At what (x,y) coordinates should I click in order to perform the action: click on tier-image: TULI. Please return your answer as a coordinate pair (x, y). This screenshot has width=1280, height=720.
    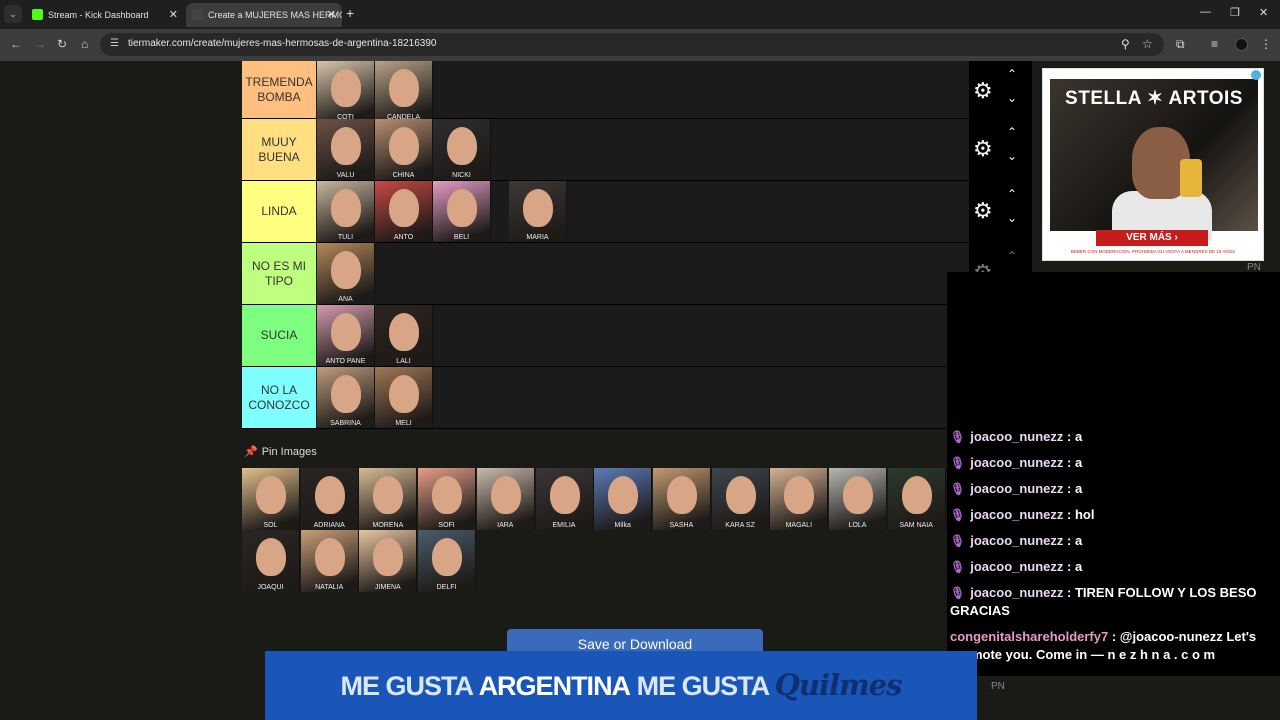
    Looking at the image, I should click on (346, 211).